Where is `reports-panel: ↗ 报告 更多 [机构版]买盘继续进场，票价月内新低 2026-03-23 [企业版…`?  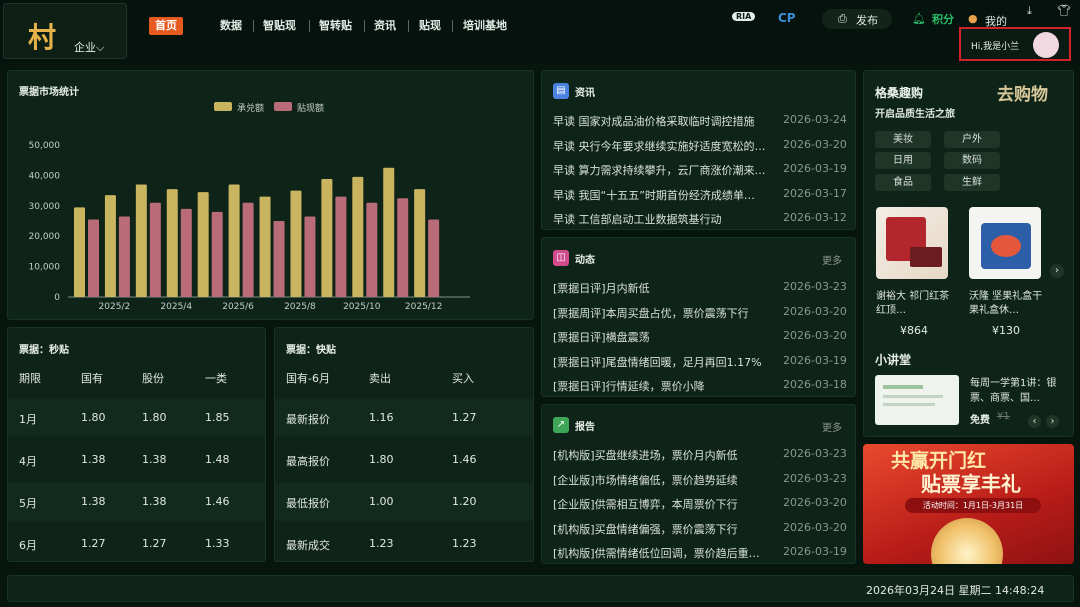
reports-panel: ↗ 报告 更多 [机构版]买盘继续进场，票价月内新低 2026-03-23 [企业版… is located at coordinates (698, 484).